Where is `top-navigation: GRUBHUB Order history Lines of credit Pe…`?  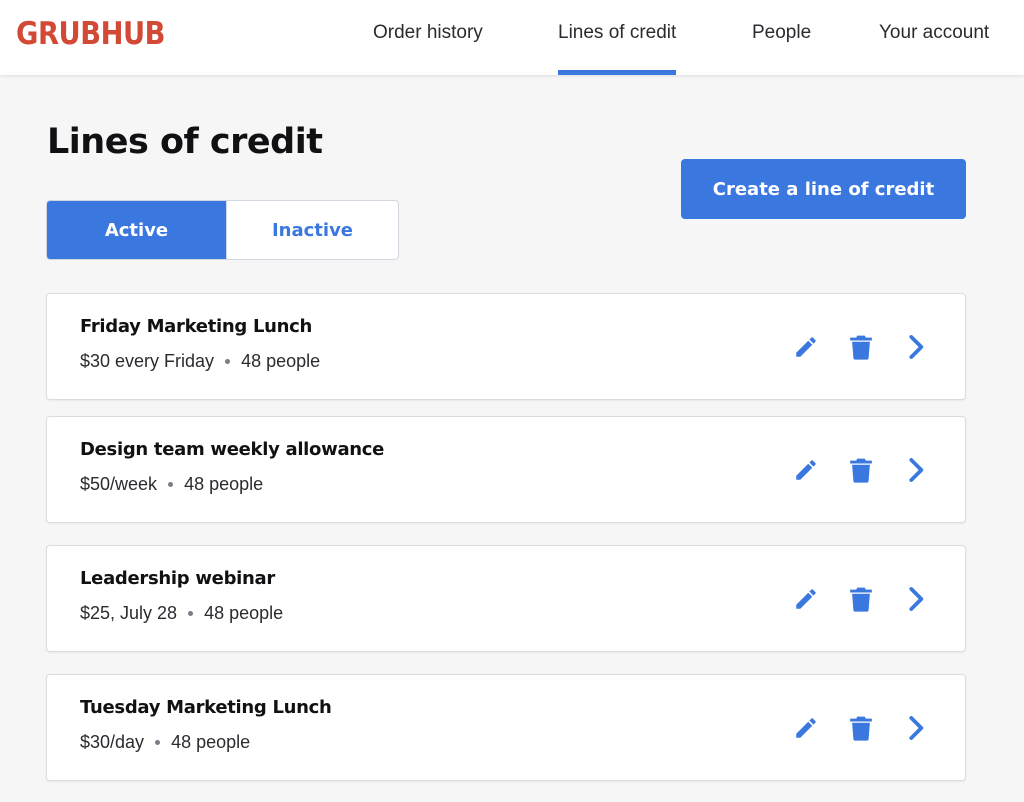
top-navigation: GRUBHUB Order history Lines of credit Pe… is located at coordinates (512, 37).